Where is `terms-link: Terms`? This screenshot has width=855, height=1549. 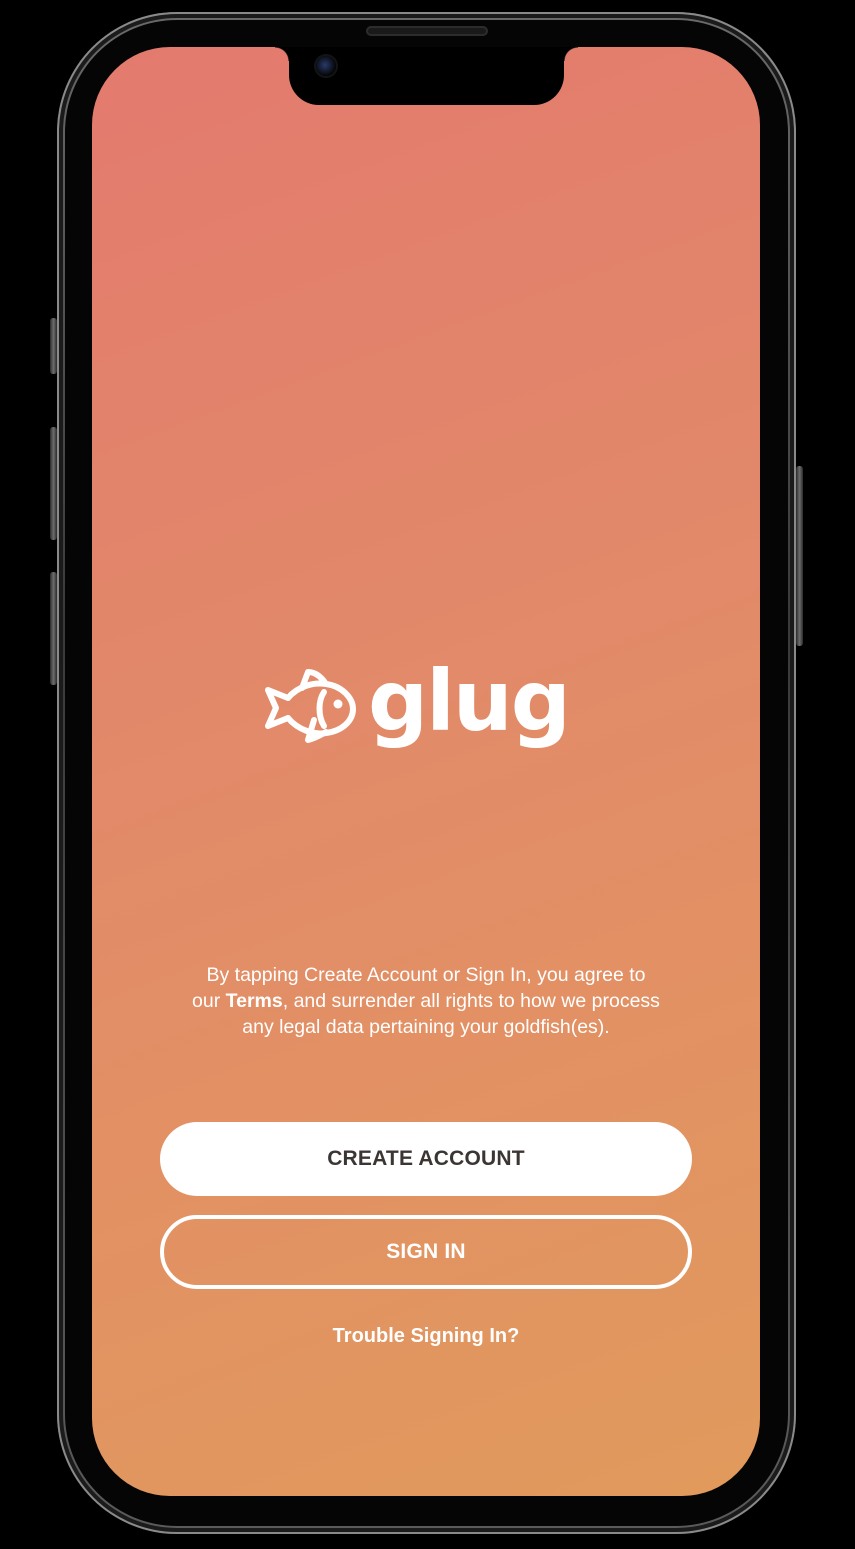
terms-link: Terms is located at coordinates (254, 1001).